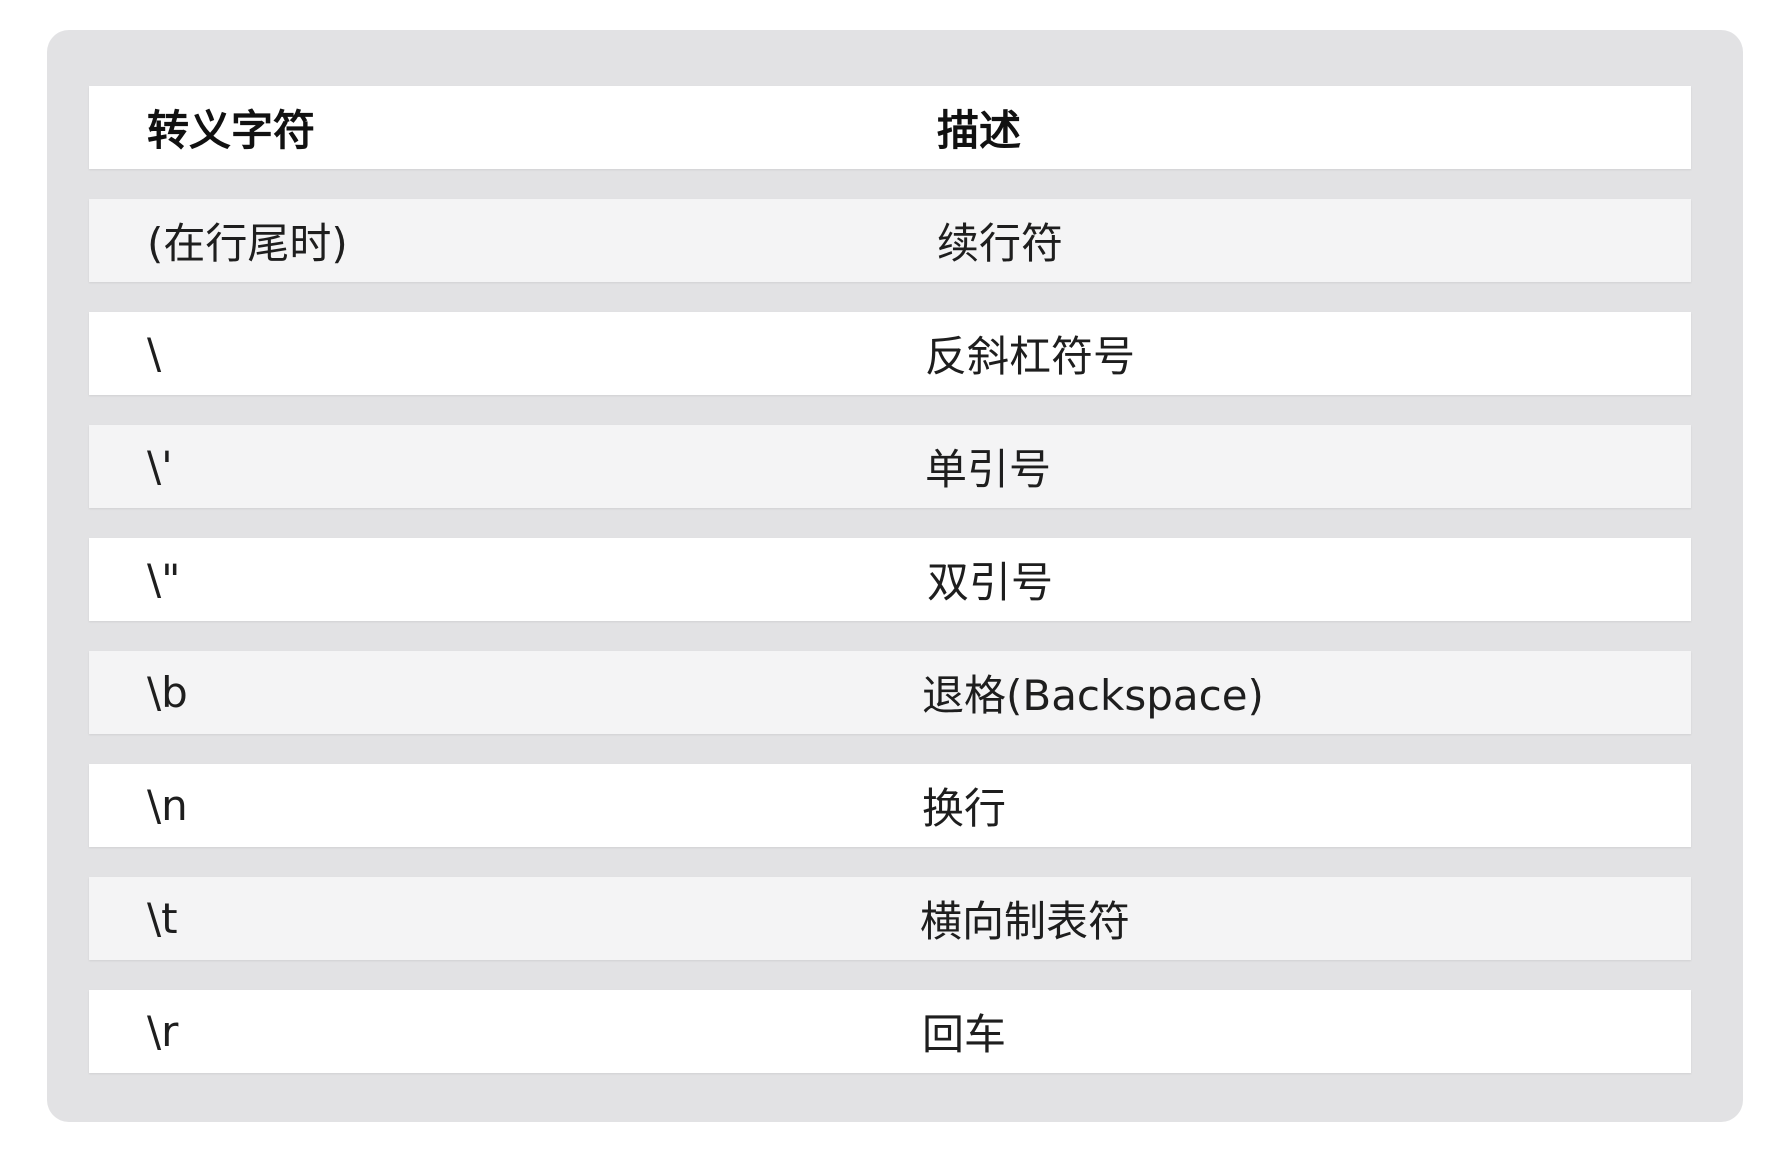  What do you see at coordinates (890, 127) in the screenshot?
I see `table-header-row: 转义字符 描述` at bounding box center [890, 127].